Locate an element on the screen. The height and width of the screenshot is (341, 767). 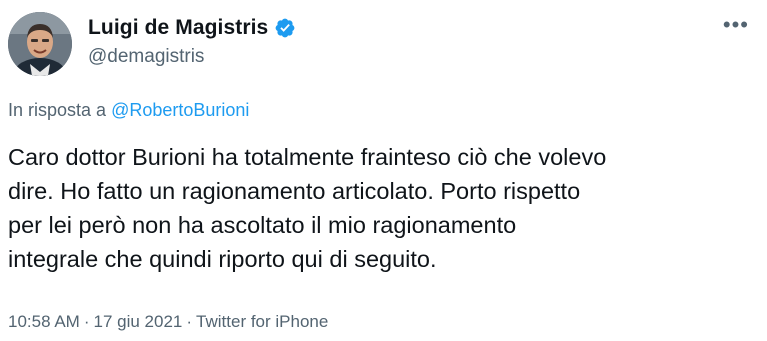
author-name-row: Luigi de Magistris is located at coordinates (192, 28).